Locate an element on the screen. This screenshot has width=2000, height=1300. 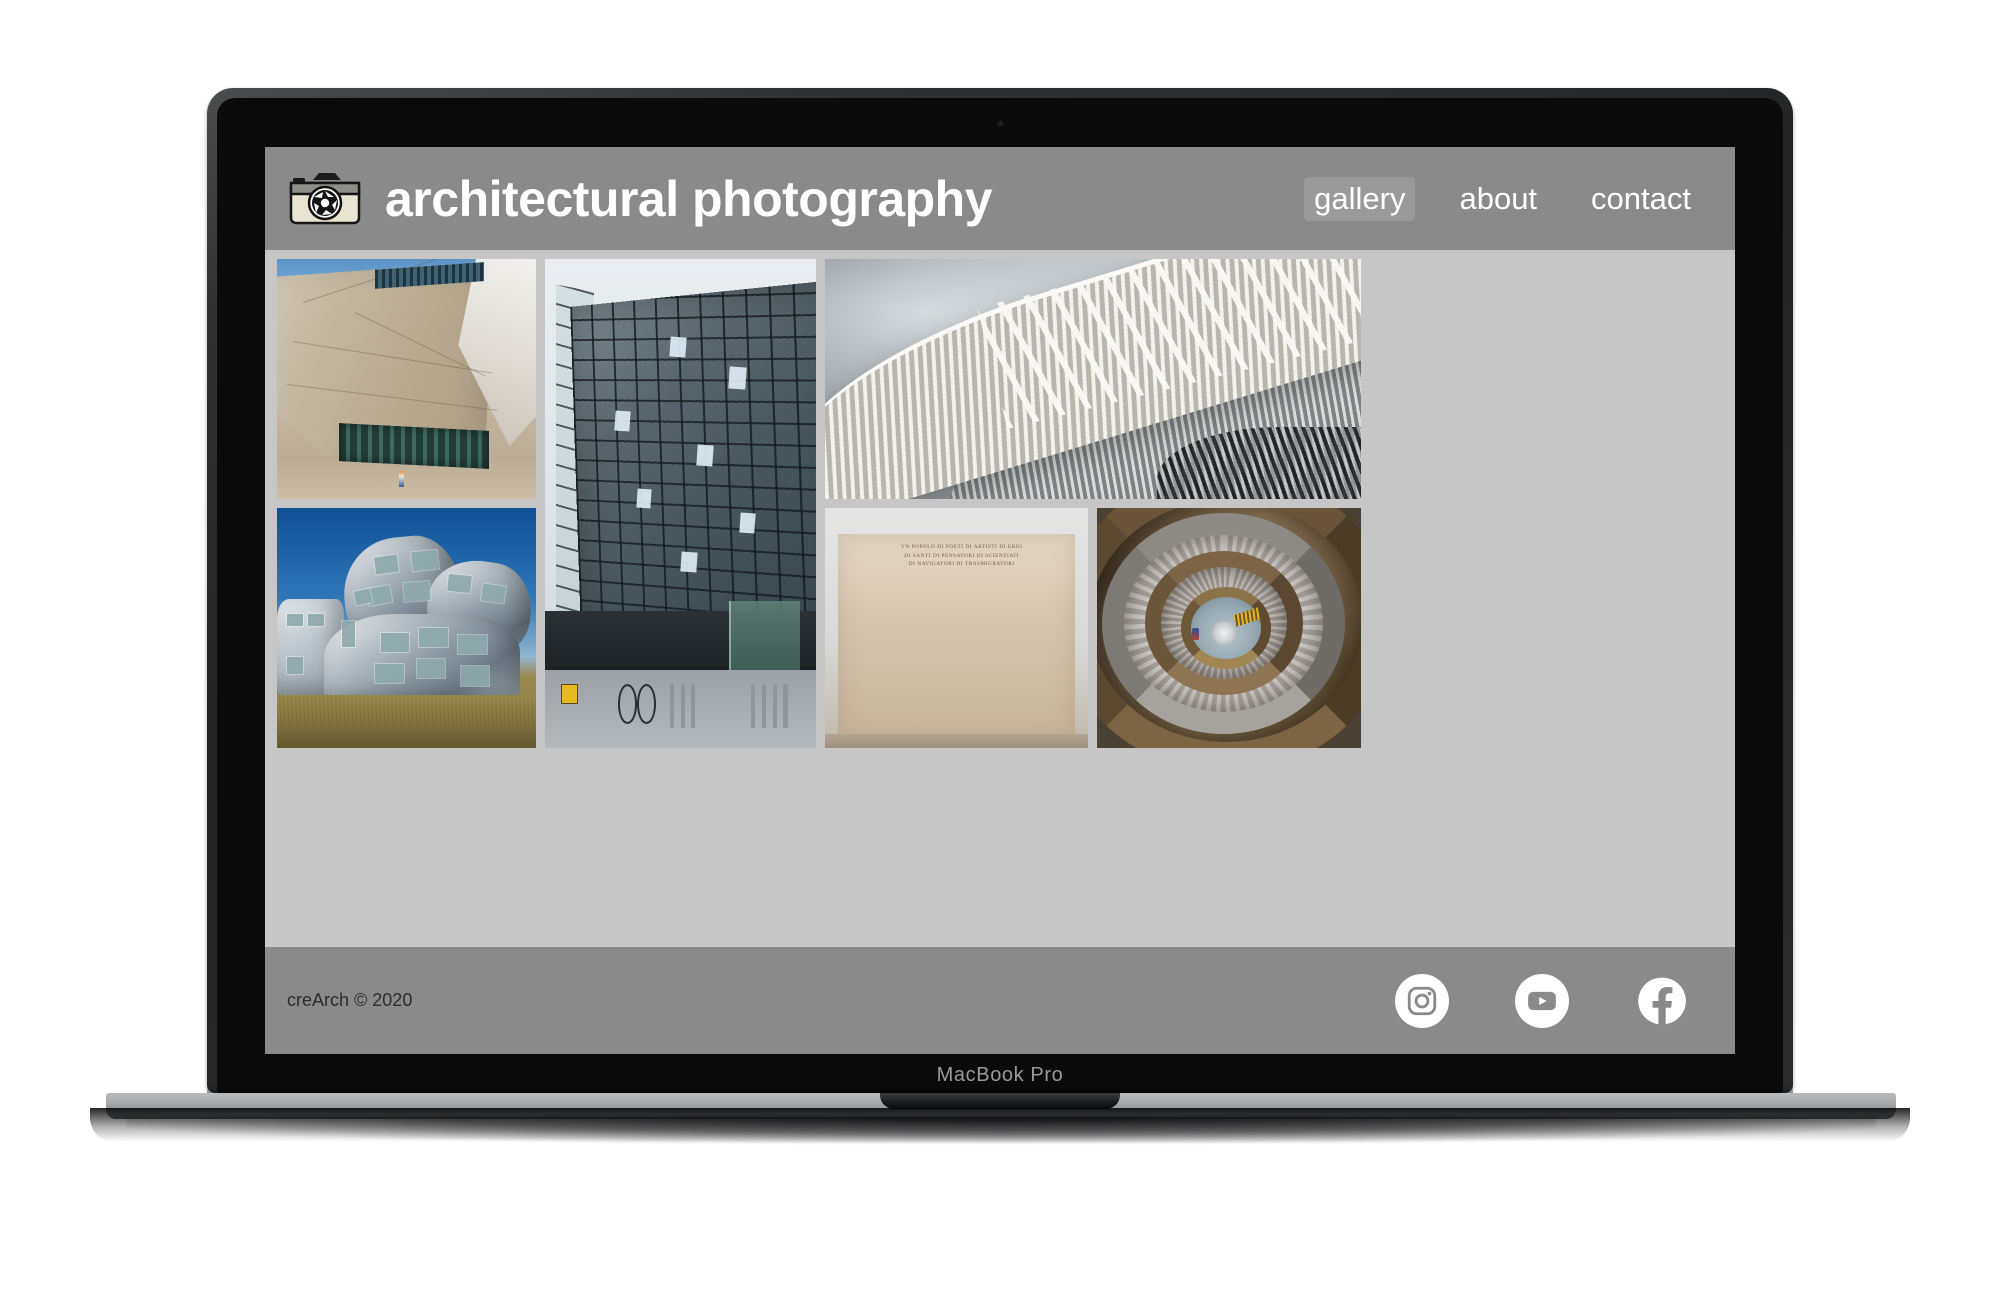
nav-link-contact: contact is located at coordinates (1641, 199).